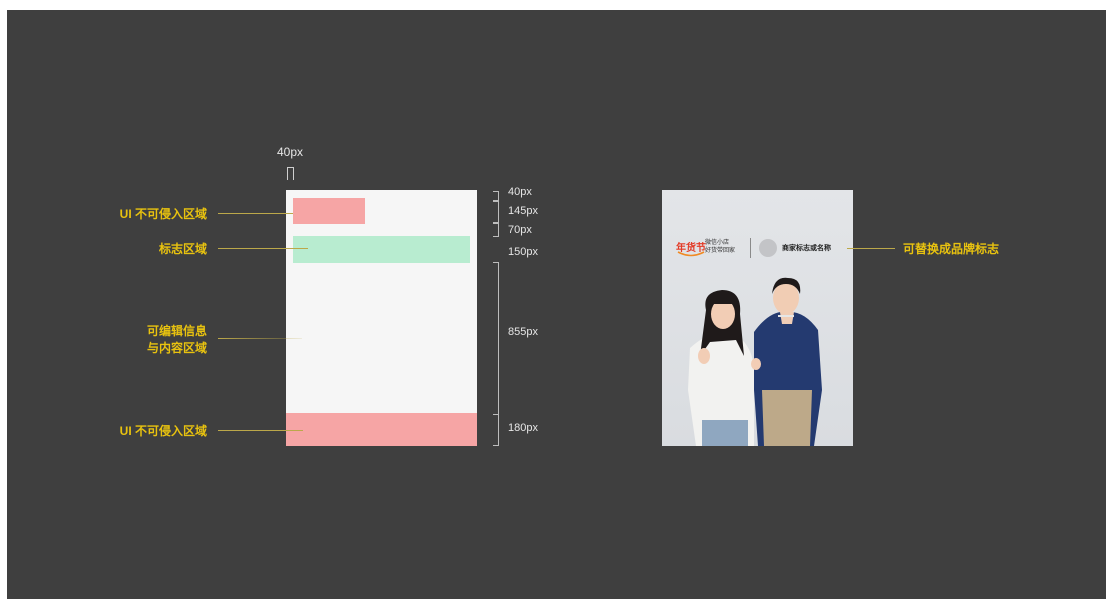 This screenshot has height=599, width=1106. Describe the element at coordinates (263, 248) in the screenshot. I see `leader-line-logo` at that location.